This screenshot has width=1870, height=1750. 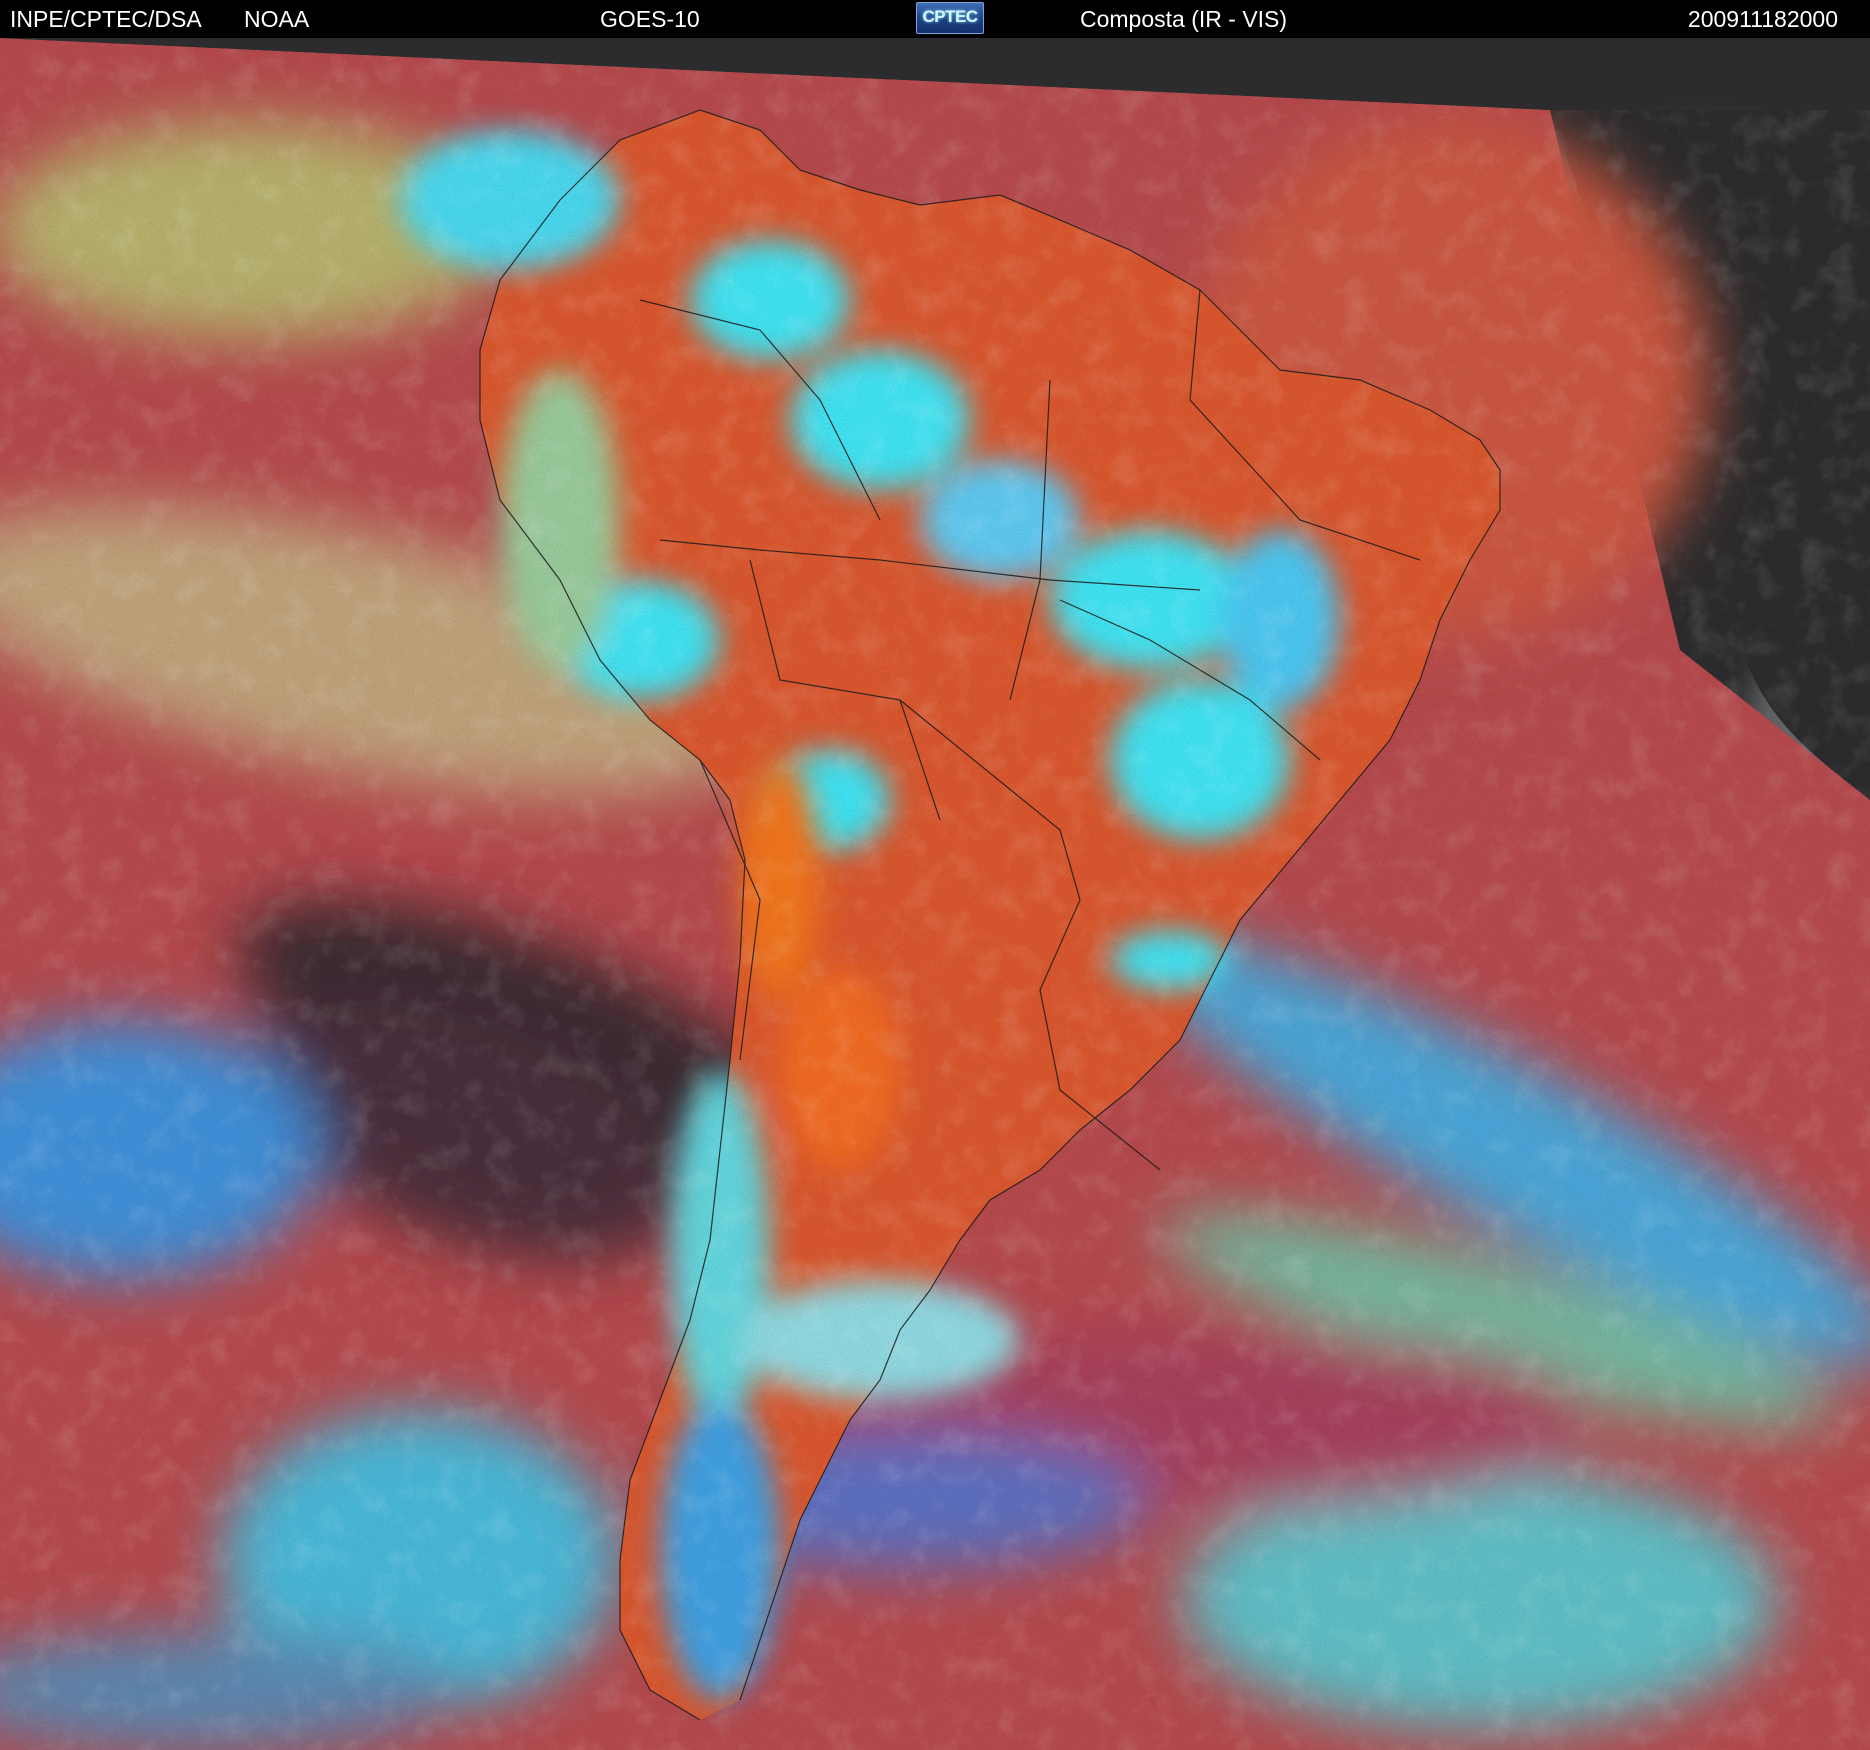 I want to click on logo-text: CPTEC, so click(x=950, y=16).